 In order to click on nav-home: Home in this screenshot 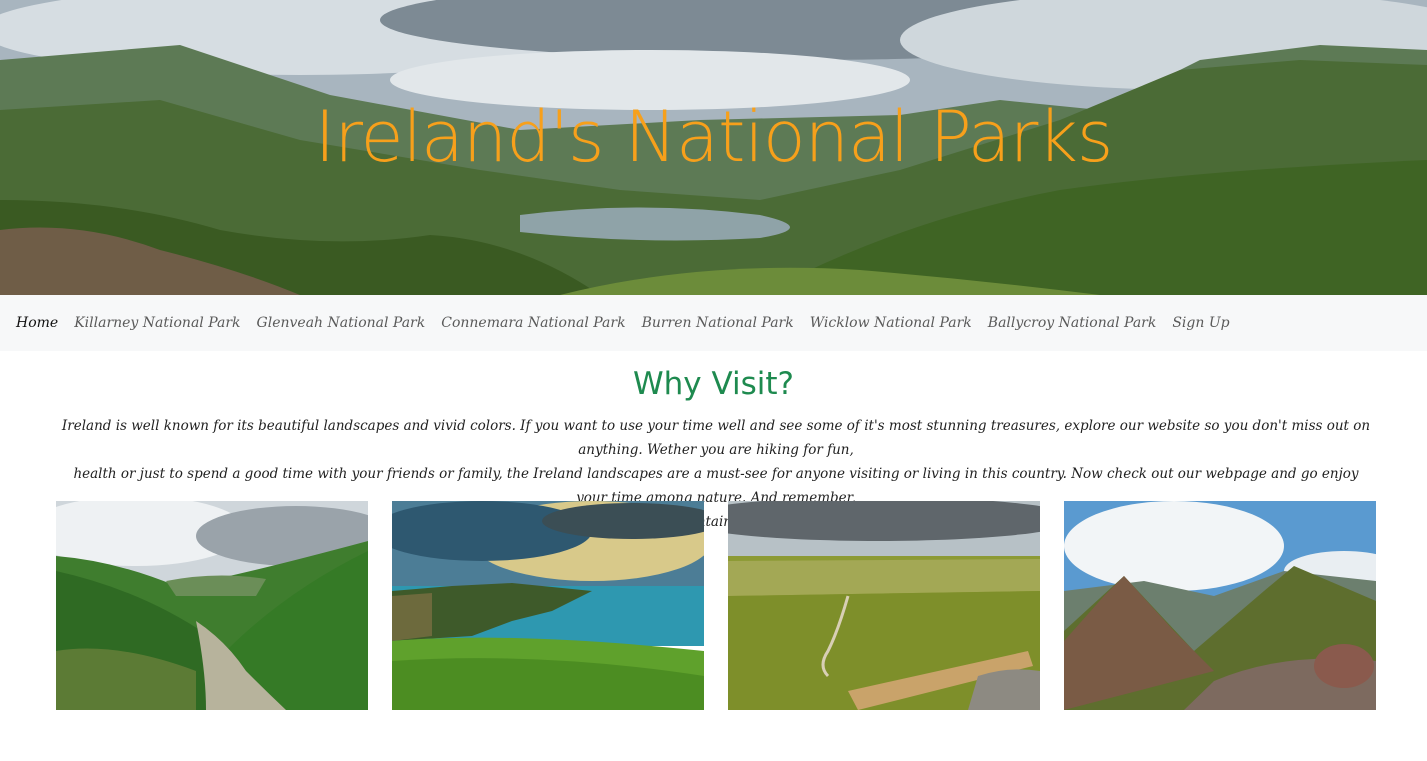, I will do `click(37, 323)`.